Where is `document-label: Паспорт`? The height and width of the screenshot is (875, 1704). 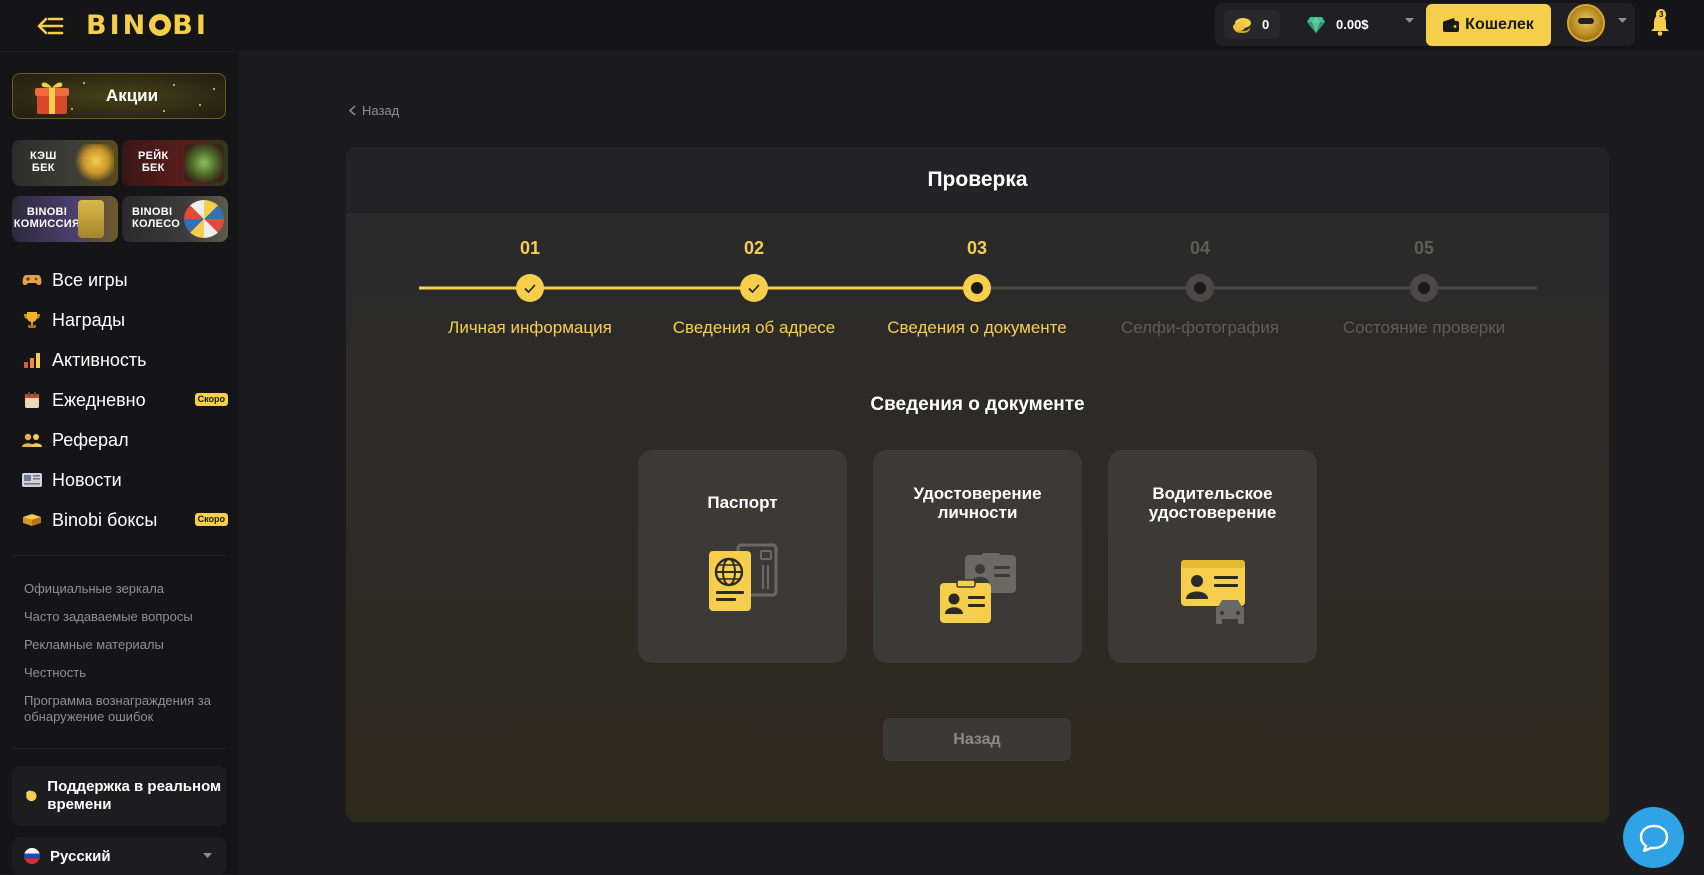
document-label: Паспорт is located at coordinates (742, 502).